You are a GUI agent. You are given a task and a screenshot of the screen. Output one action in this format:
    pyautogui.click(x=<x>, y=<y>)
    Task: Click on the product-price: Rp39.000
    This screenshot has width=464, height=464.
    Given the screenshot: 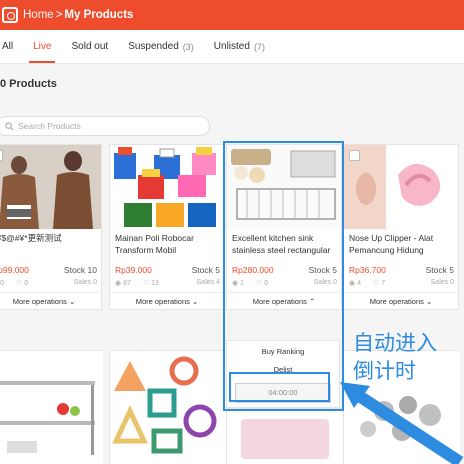 What is the action you would take?
    pyautogui.click(x=133, y=270)
    